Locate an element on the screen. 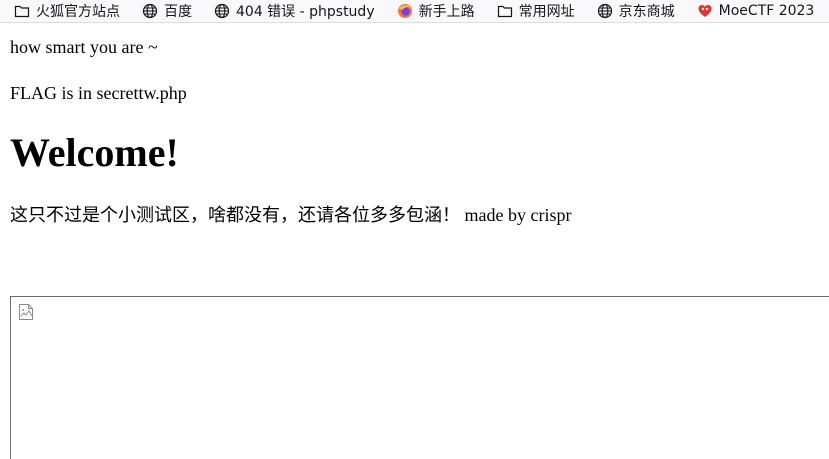 The image size is (829, 459). bookmark-getting-started: 新手上路 is located at coordinates (431, 11).